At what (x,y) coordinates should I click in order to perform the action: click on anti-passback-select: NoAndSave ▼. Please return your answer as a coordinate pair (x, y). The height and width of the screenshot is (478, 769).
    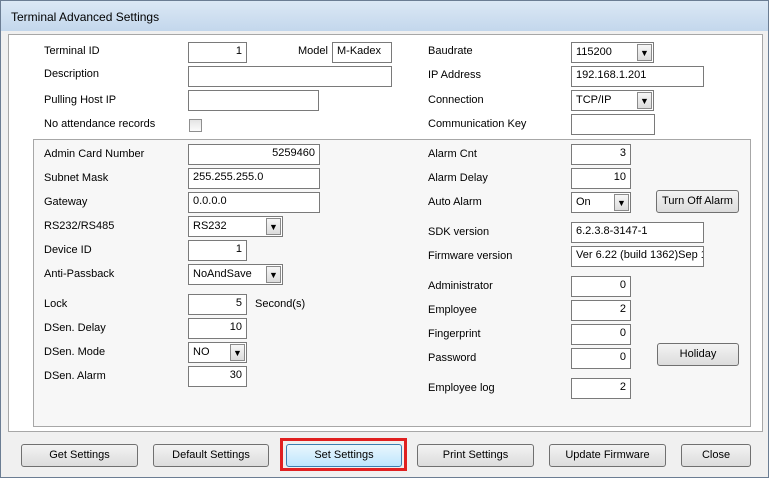
    Looking at the image, I should click on (235, 274).